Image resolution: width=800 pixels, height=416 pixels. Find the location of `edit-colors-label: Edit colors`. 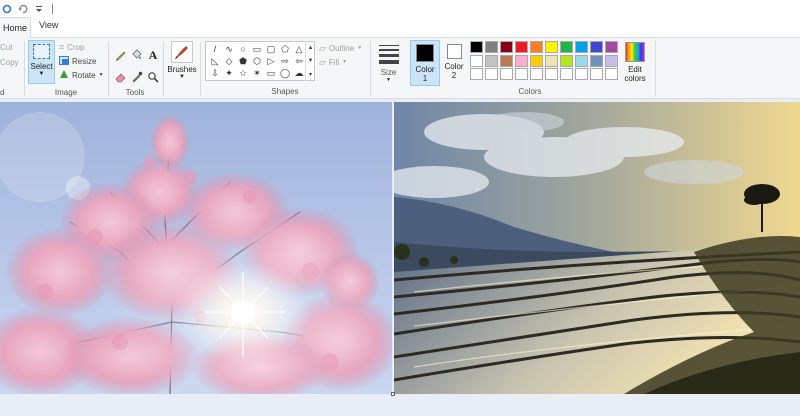

edit-colors-label: Edit colors is located at coordinates (635, 74).